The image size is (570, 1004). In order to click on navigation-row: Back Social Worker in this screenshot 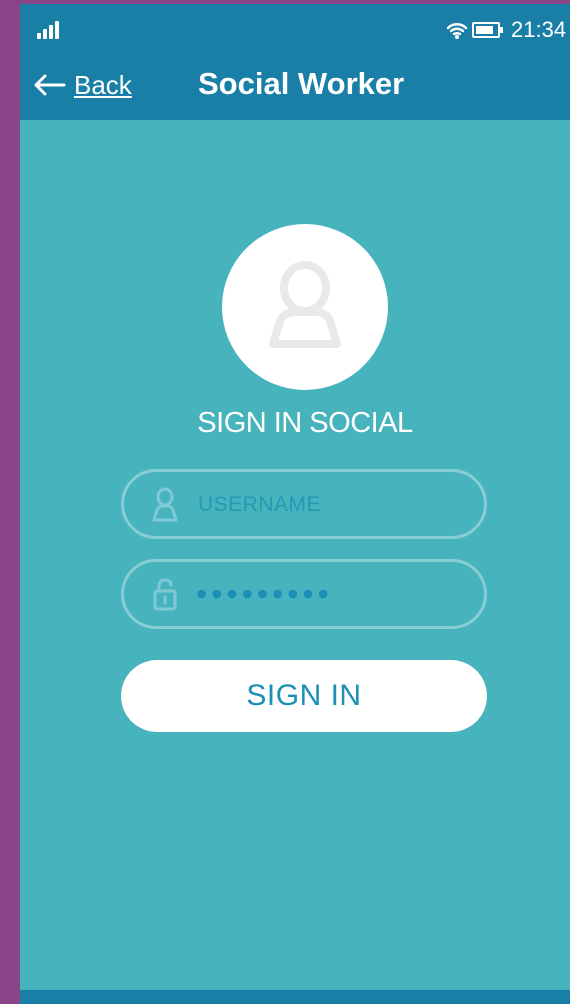, I will do `click(295, 86)`.